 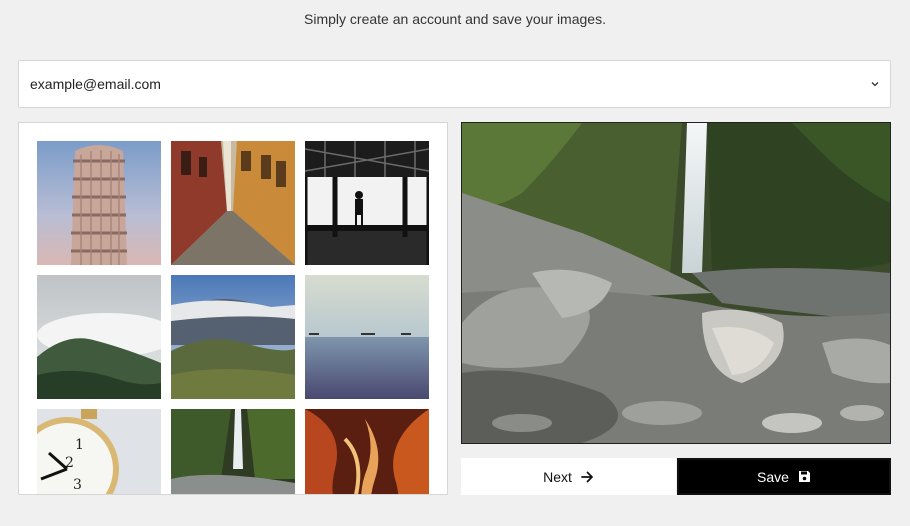 I want to click on gallery-thumb-tower, so click(x=99, y=203).